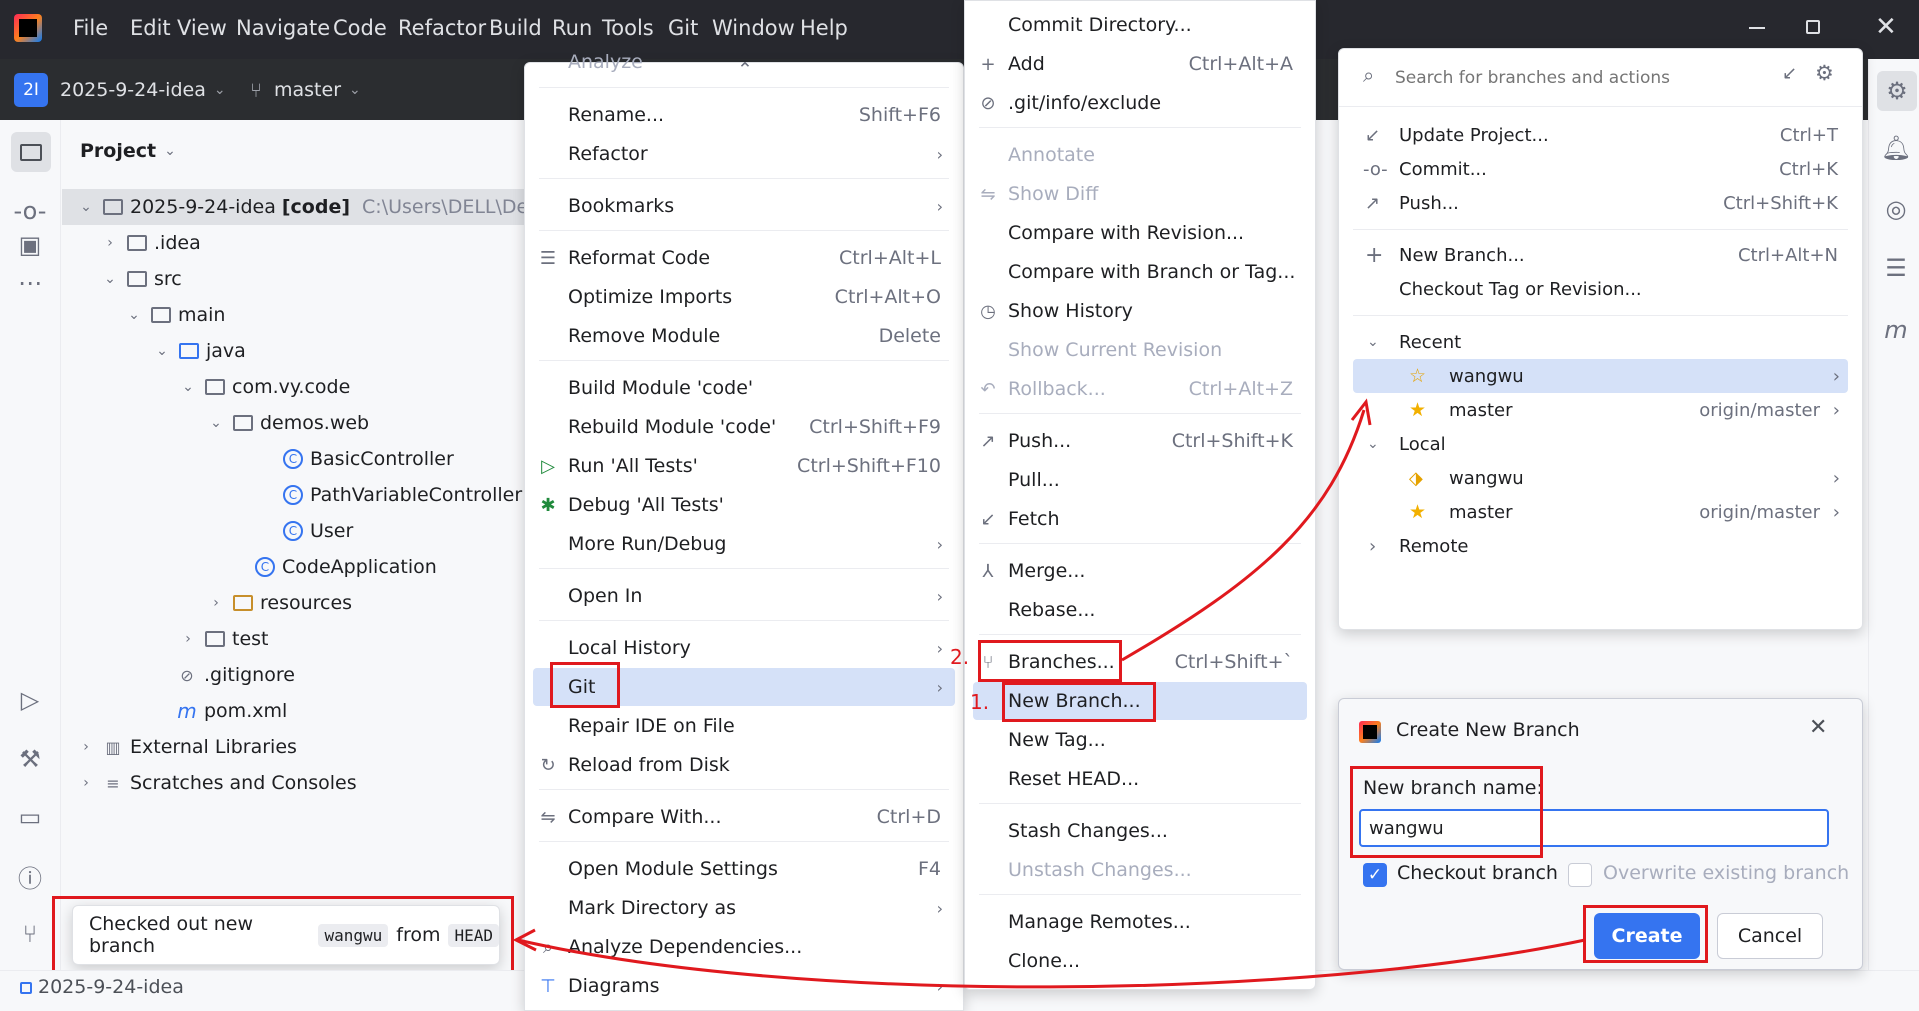 Image resolution: width=1919 pixels, height=1011 pixels. Describe the element at coordinates (283, 28) in the screenshot. I see `menu-navigate: Navigate` at that location.